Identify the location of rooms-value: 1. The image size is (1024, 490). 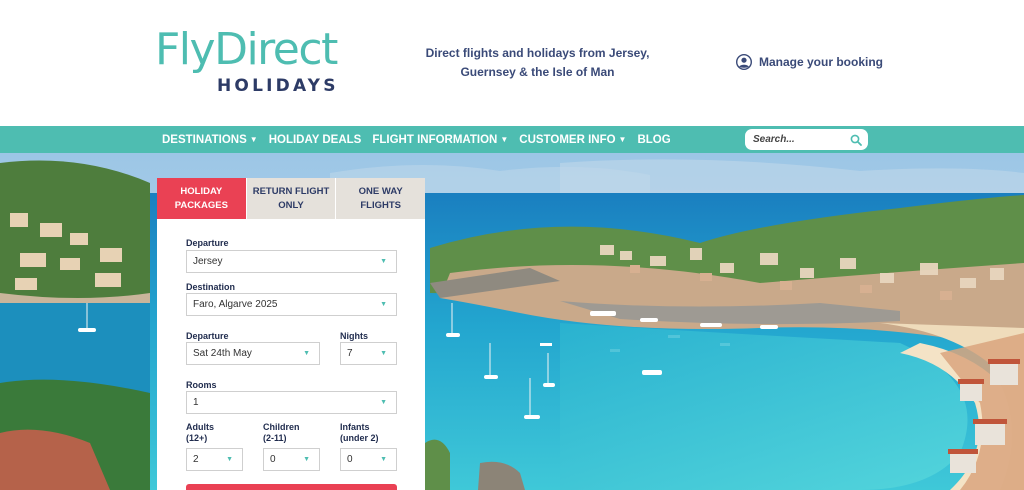
(196, 402).